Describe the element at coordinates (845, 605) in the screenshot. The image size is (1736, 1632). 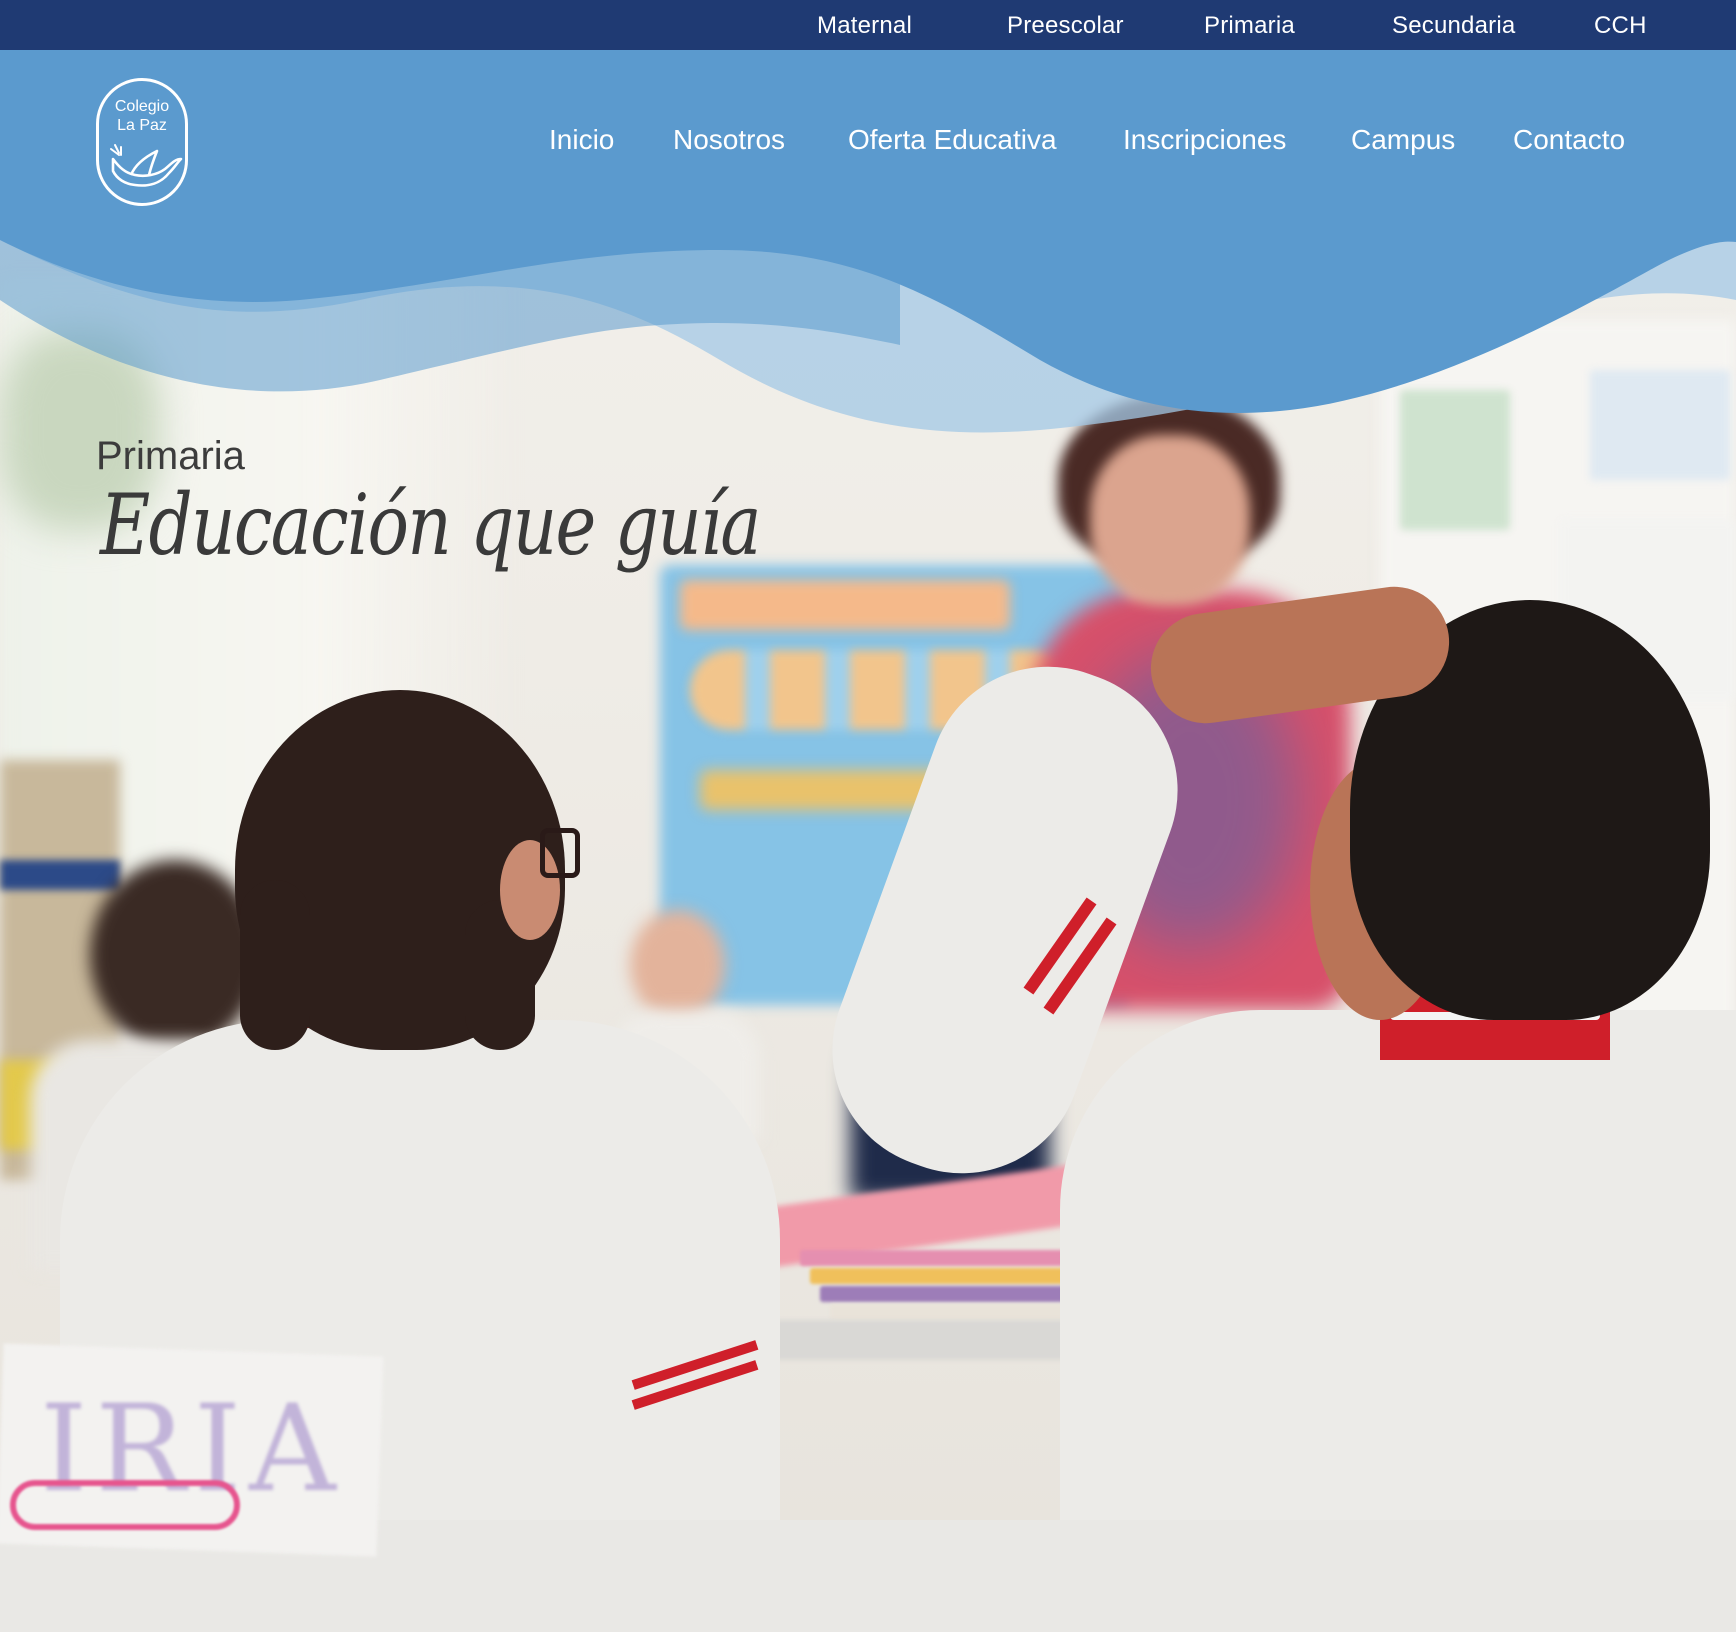
I see `poster-banner` at that location.